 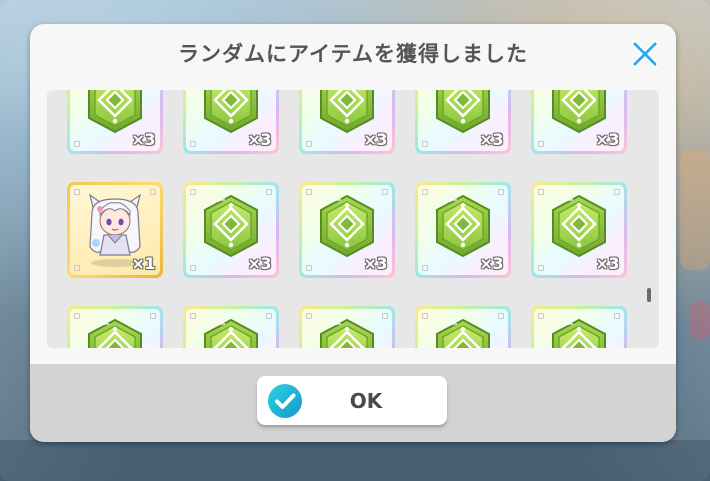 I want to click on item-quantity: ×1, so click(x=143, y=263).